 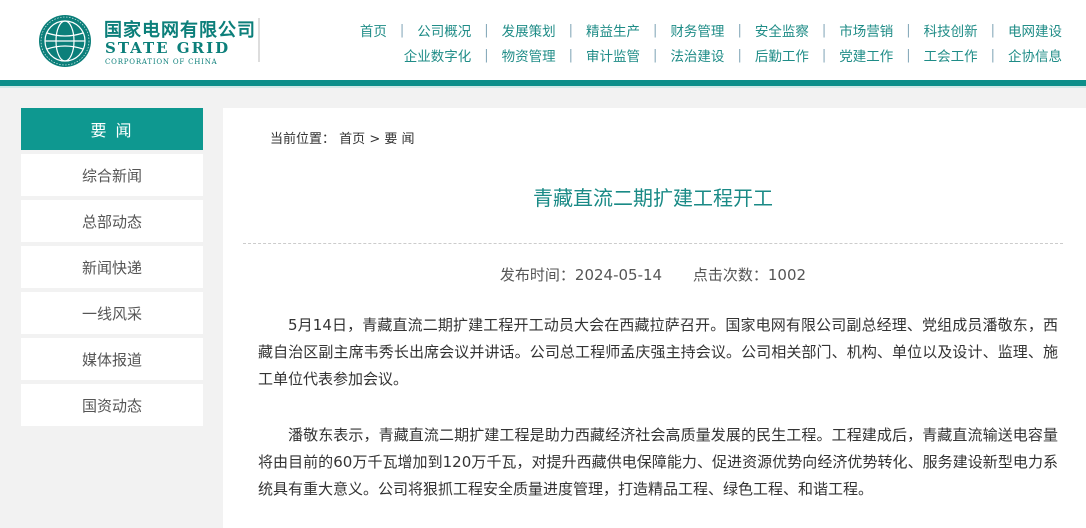 What do you see at coordinates (161, 62) in the screenshot?
I see `logo-english-subtitle: CORPORATION OF CHINA` at bounding box center [161, 62].